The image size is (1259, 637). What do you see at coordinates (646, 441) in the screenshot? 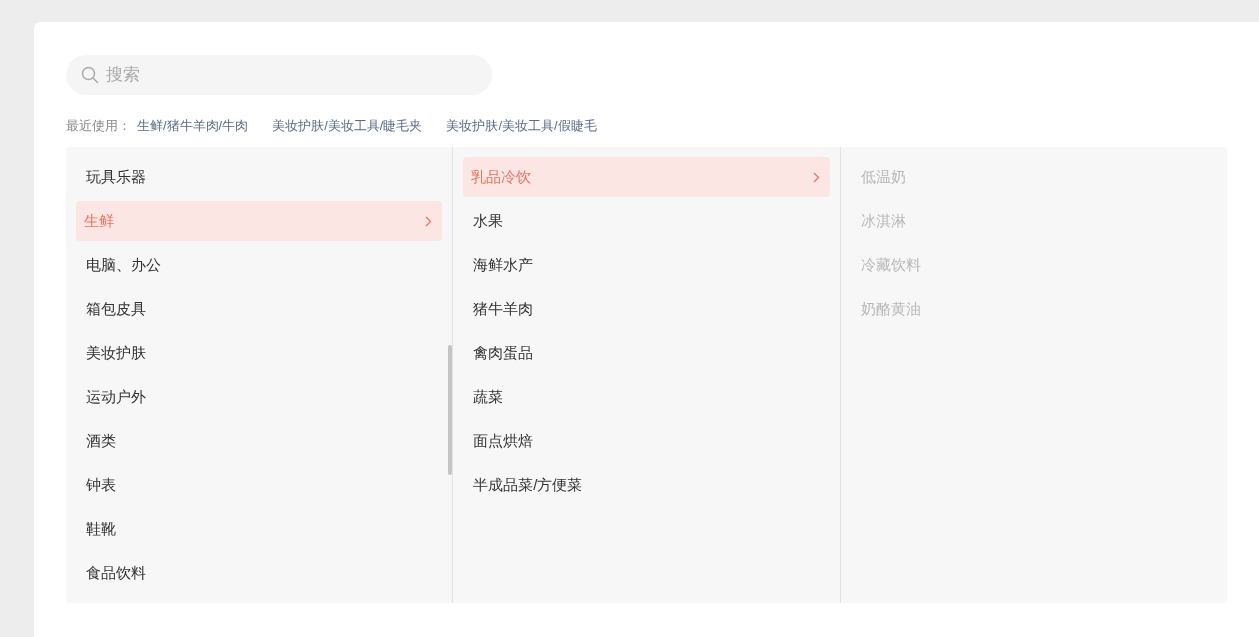
I see `category-item: 面点烘焙` at bounding box center [646, 441].